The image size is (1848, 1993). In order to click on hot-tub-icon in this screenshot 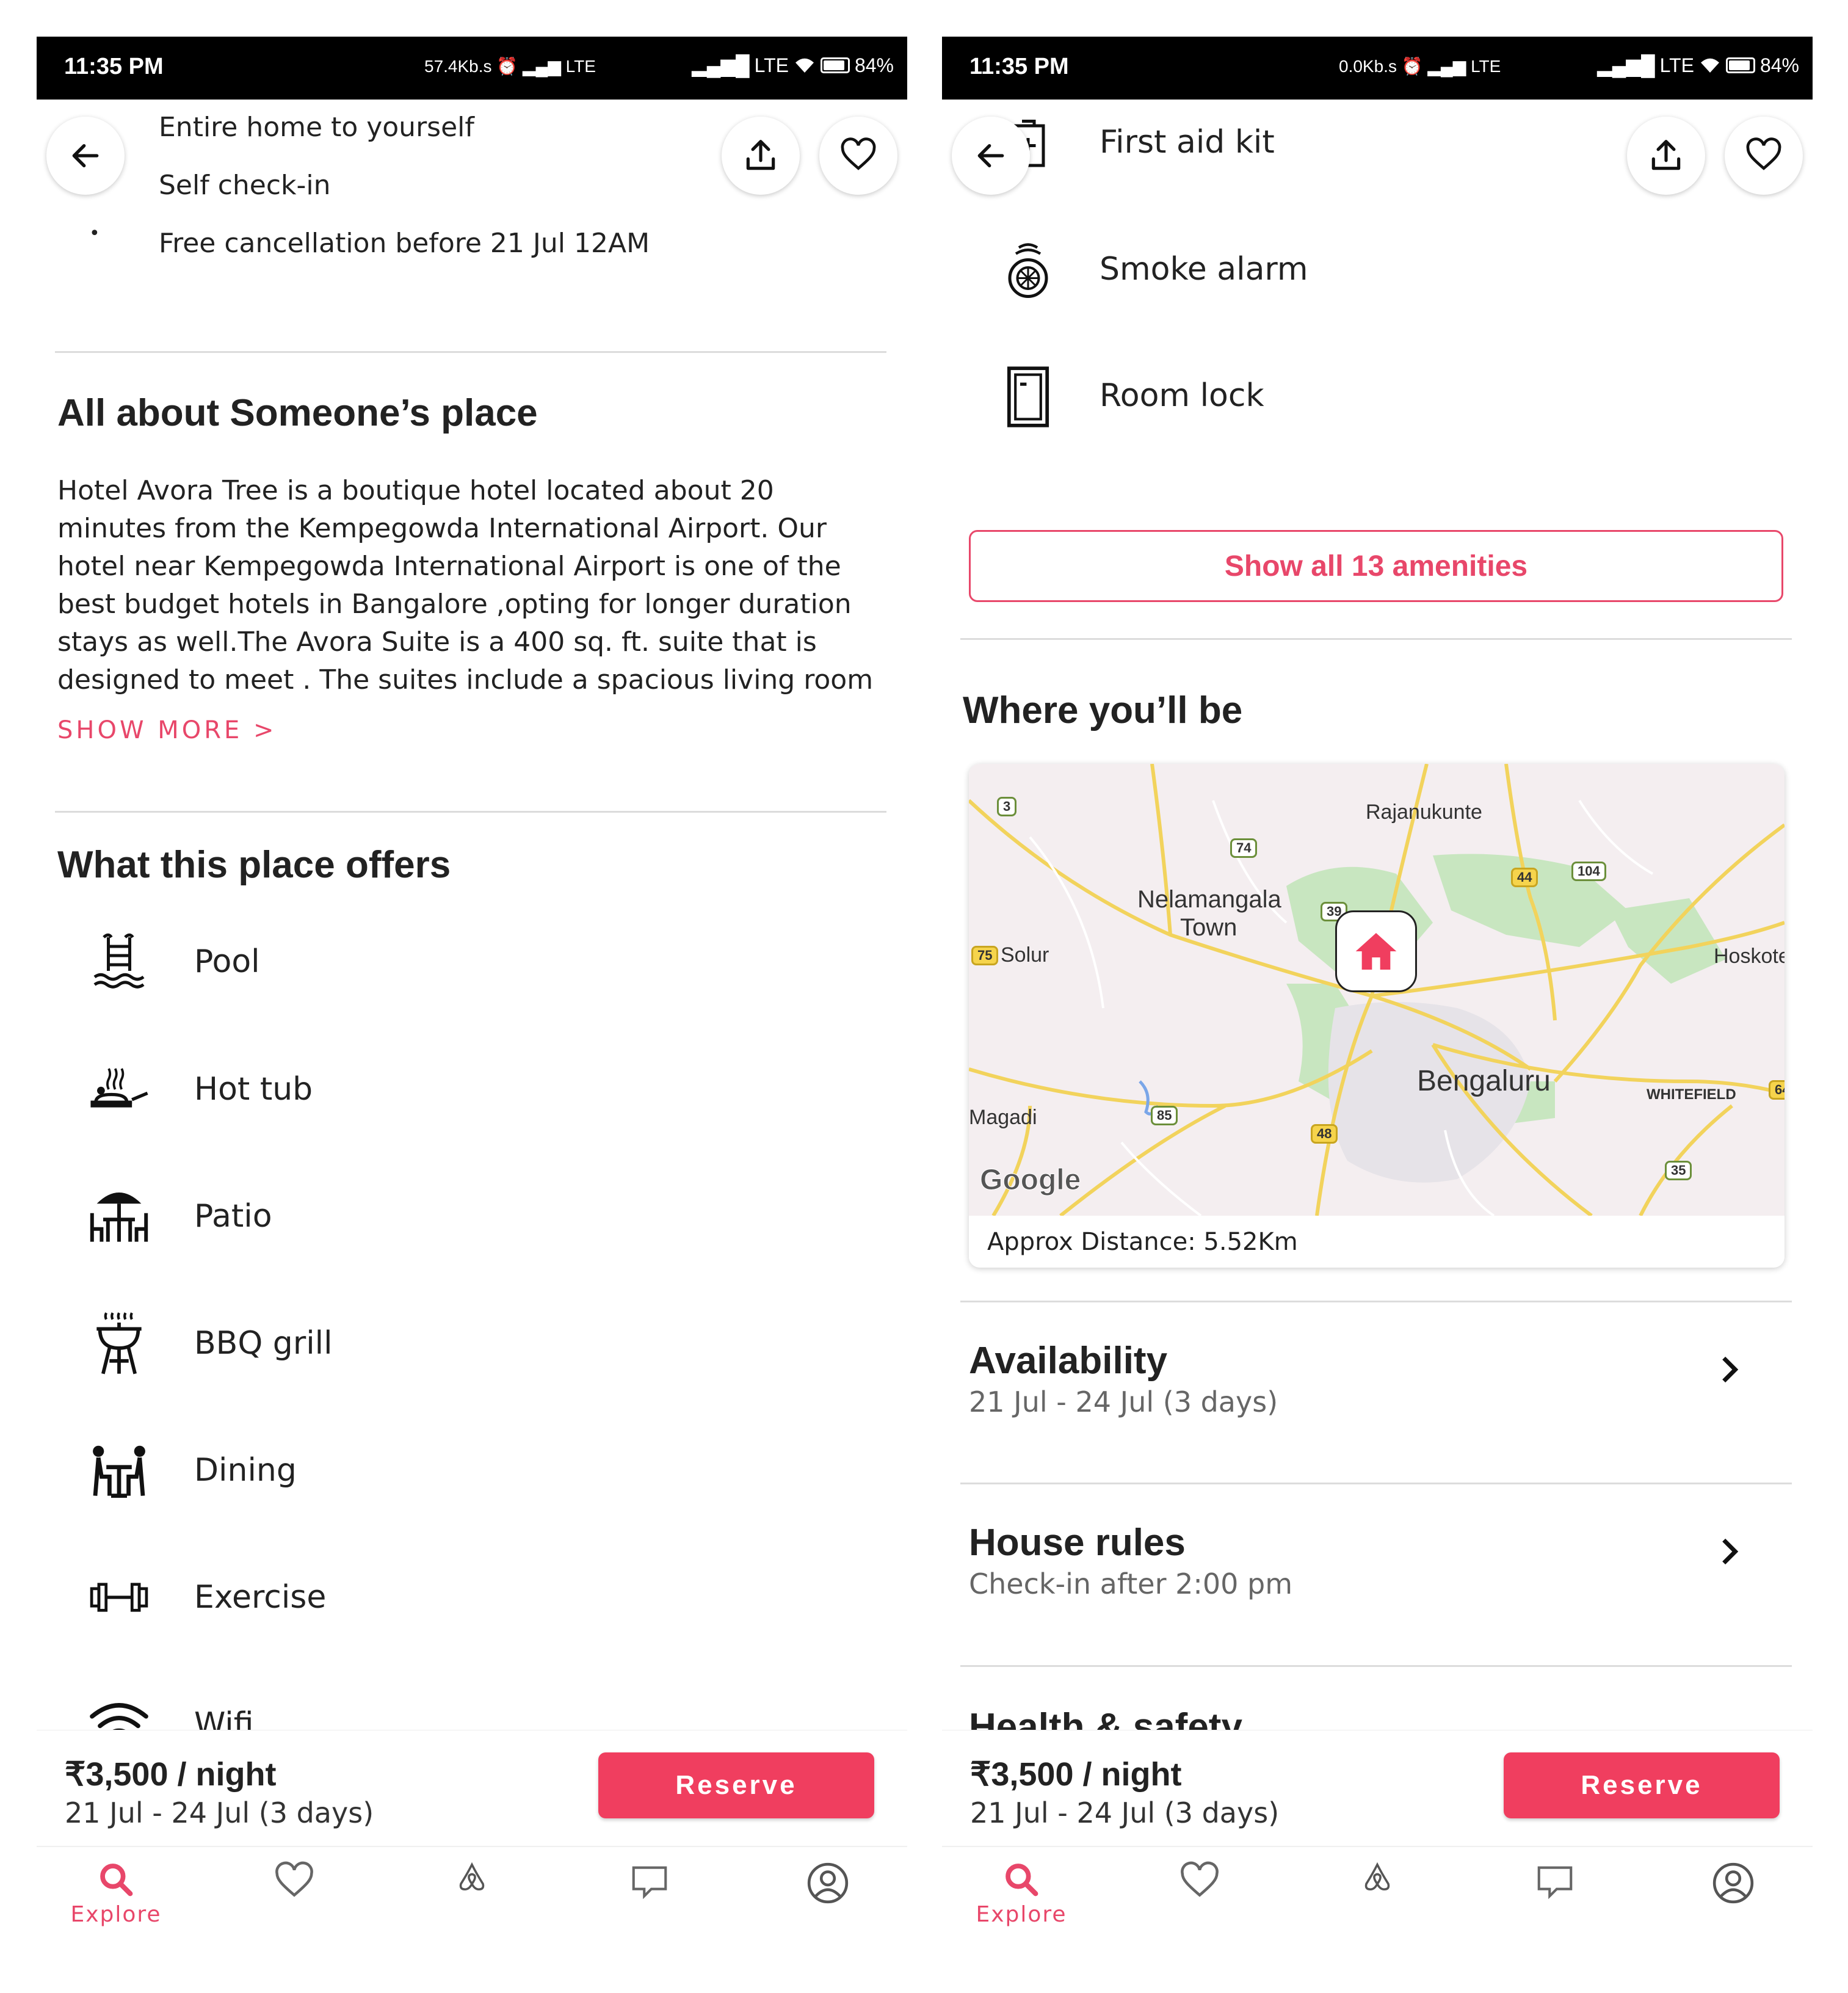, I will do `click(119, 1089)`.